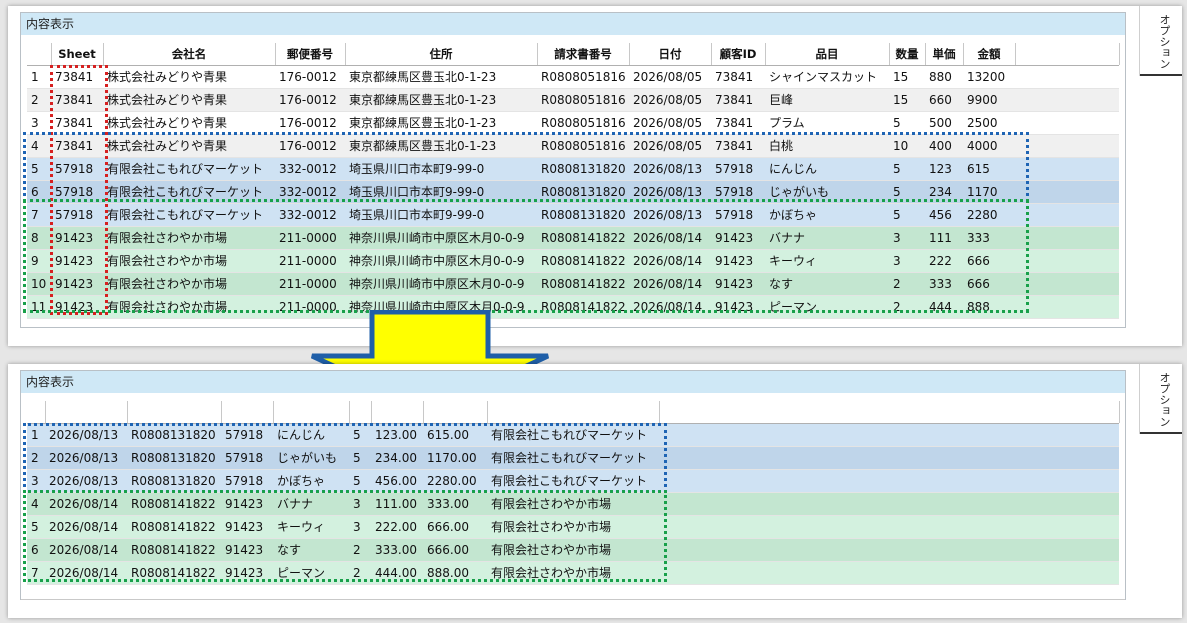 The width and height of the screenshot is (1187, 623). I want to click on table-cell: 6, so click(35, 192).